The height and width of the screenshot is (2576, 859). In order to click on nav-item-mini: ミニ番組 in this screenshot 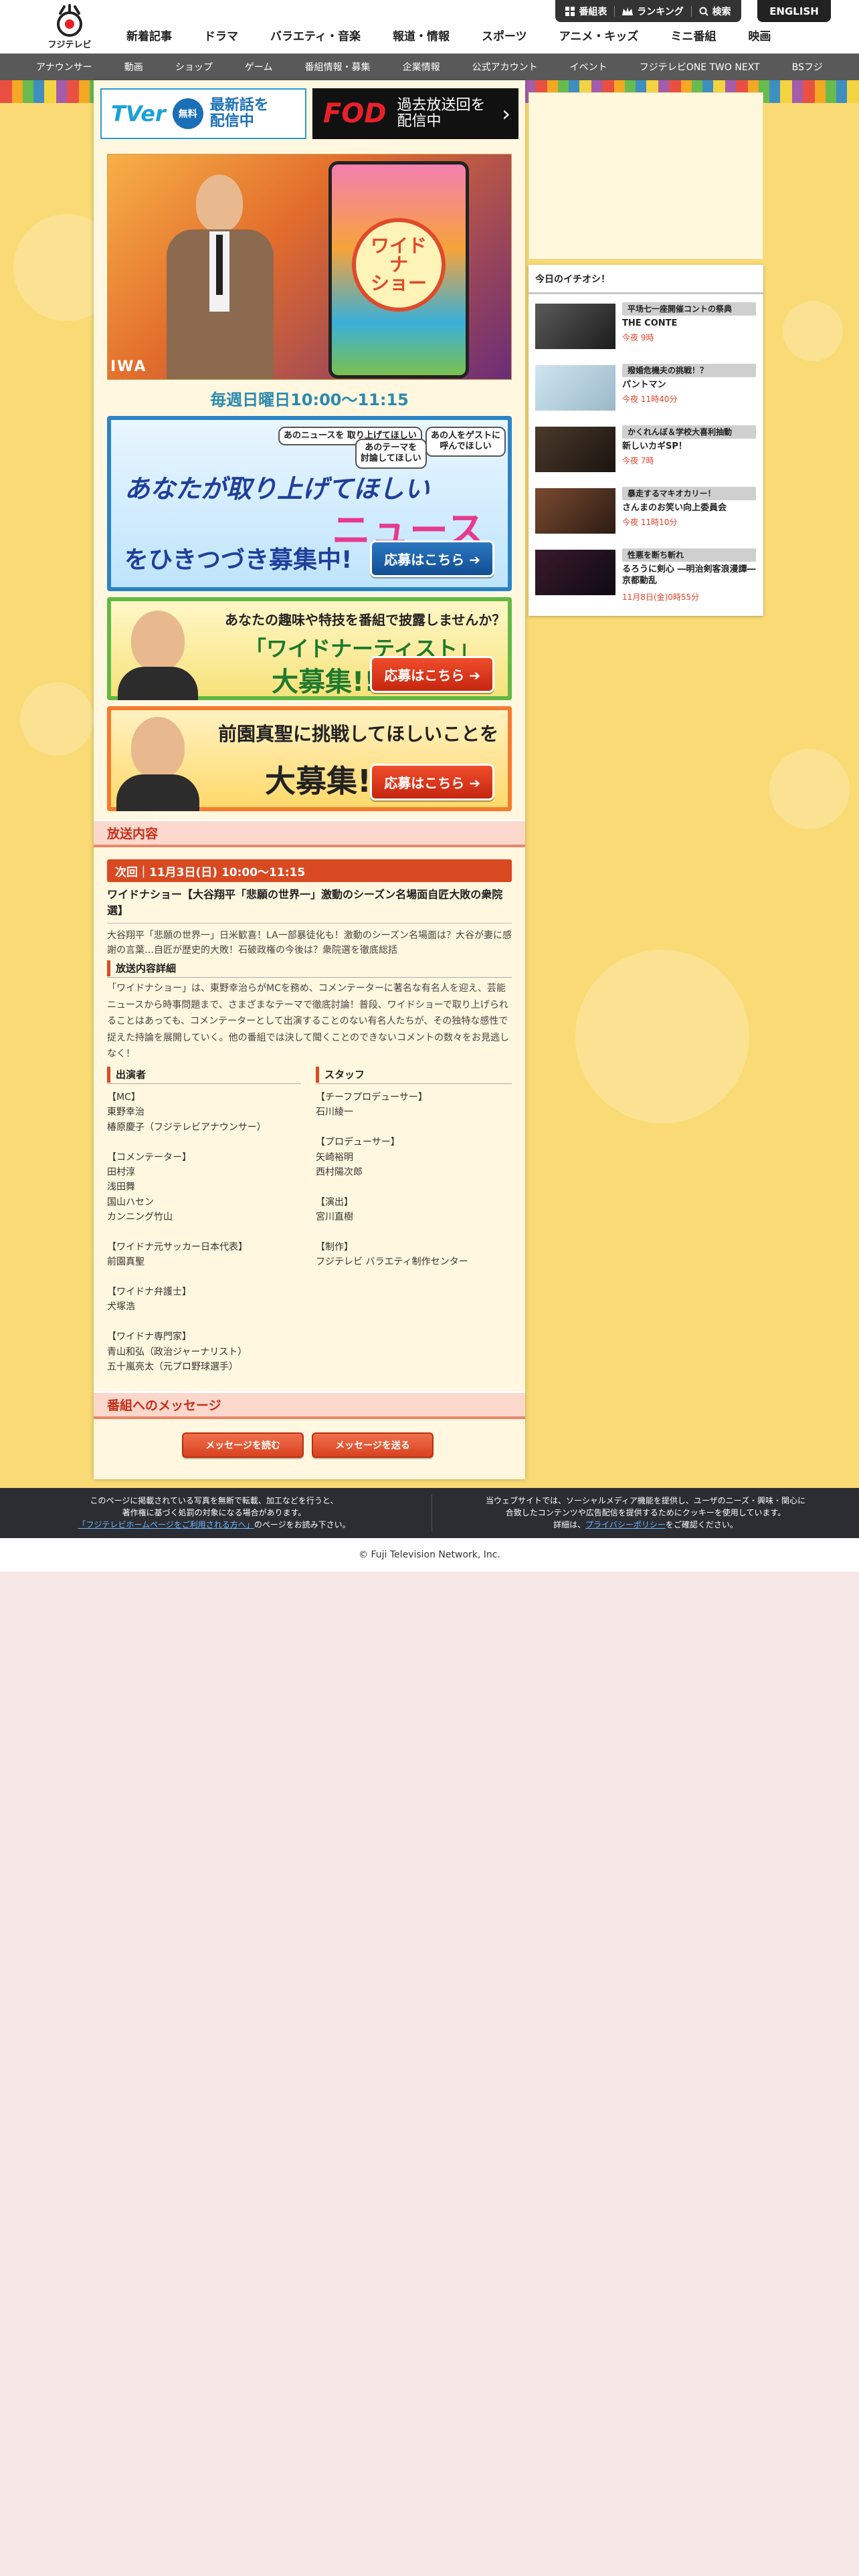, I will do `click(693, 35)`.